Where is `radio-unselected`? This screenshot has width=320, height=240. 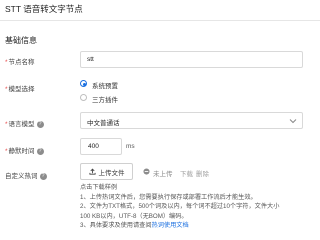
radio-unselected is located at coordinates (83, 97).